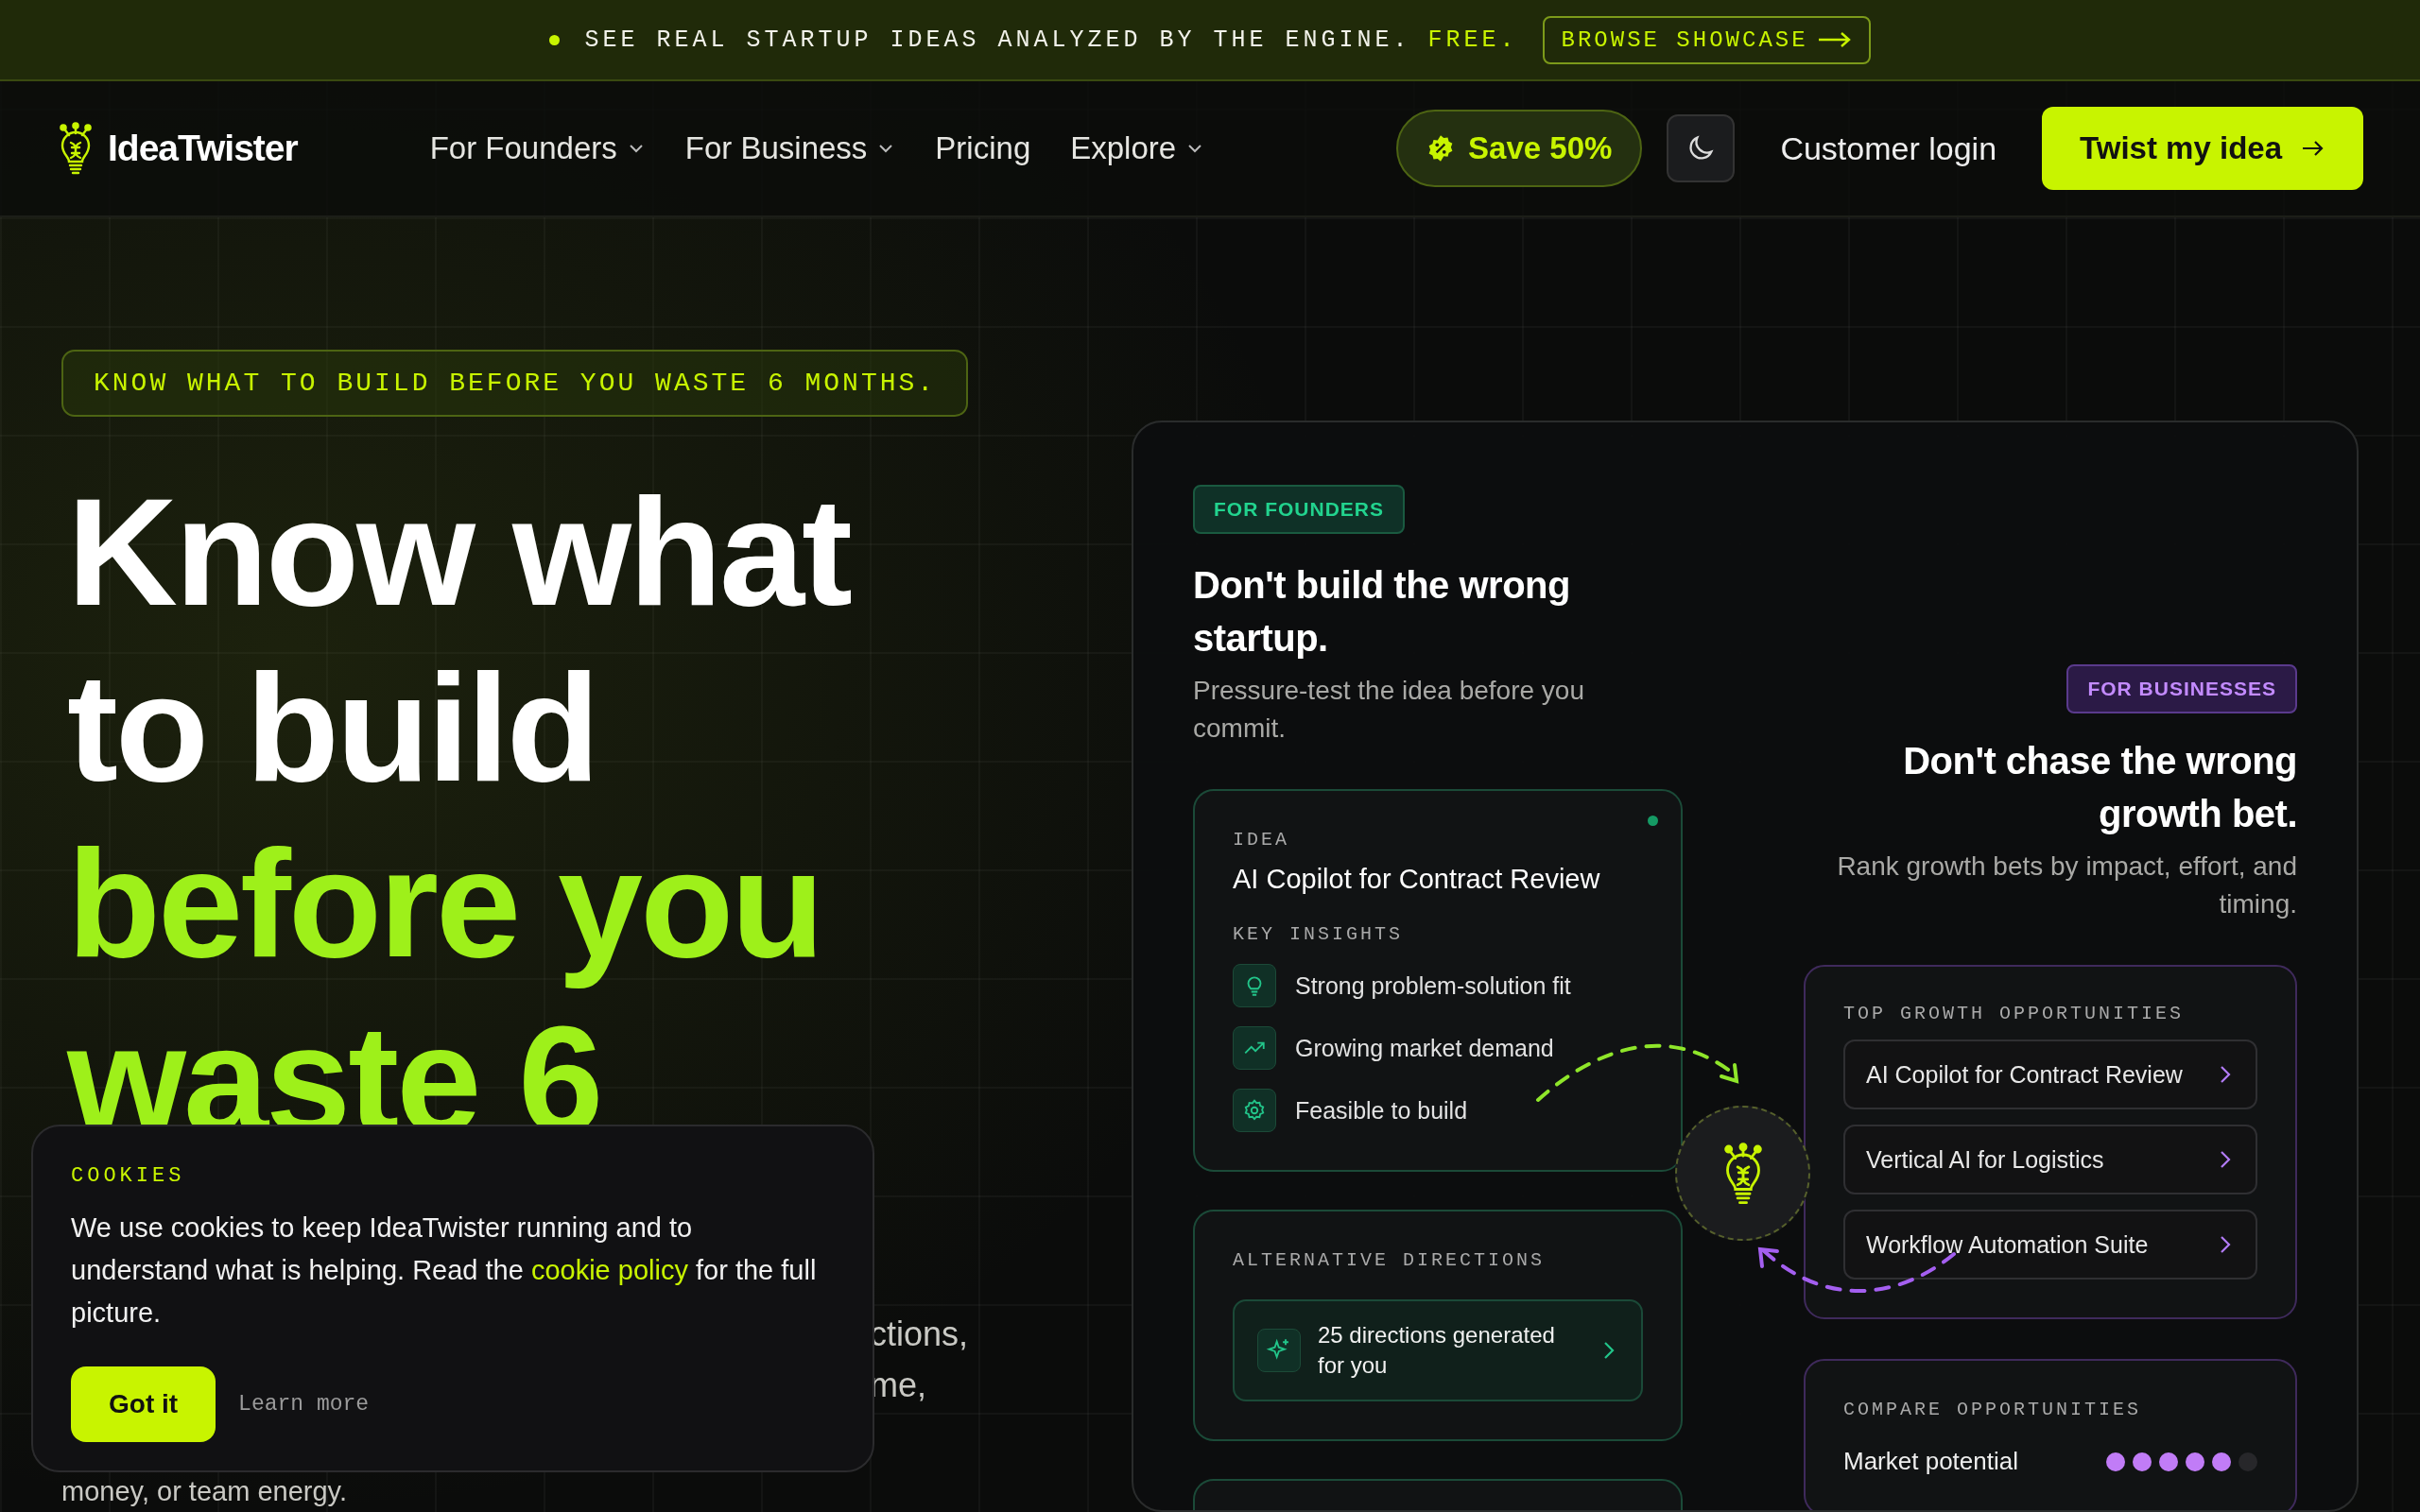 This screenshot has height=1512, width=2420. Describe the element at coordinates (983, 148) in the screenshot. I see `nav-link: Pricing` at that location.